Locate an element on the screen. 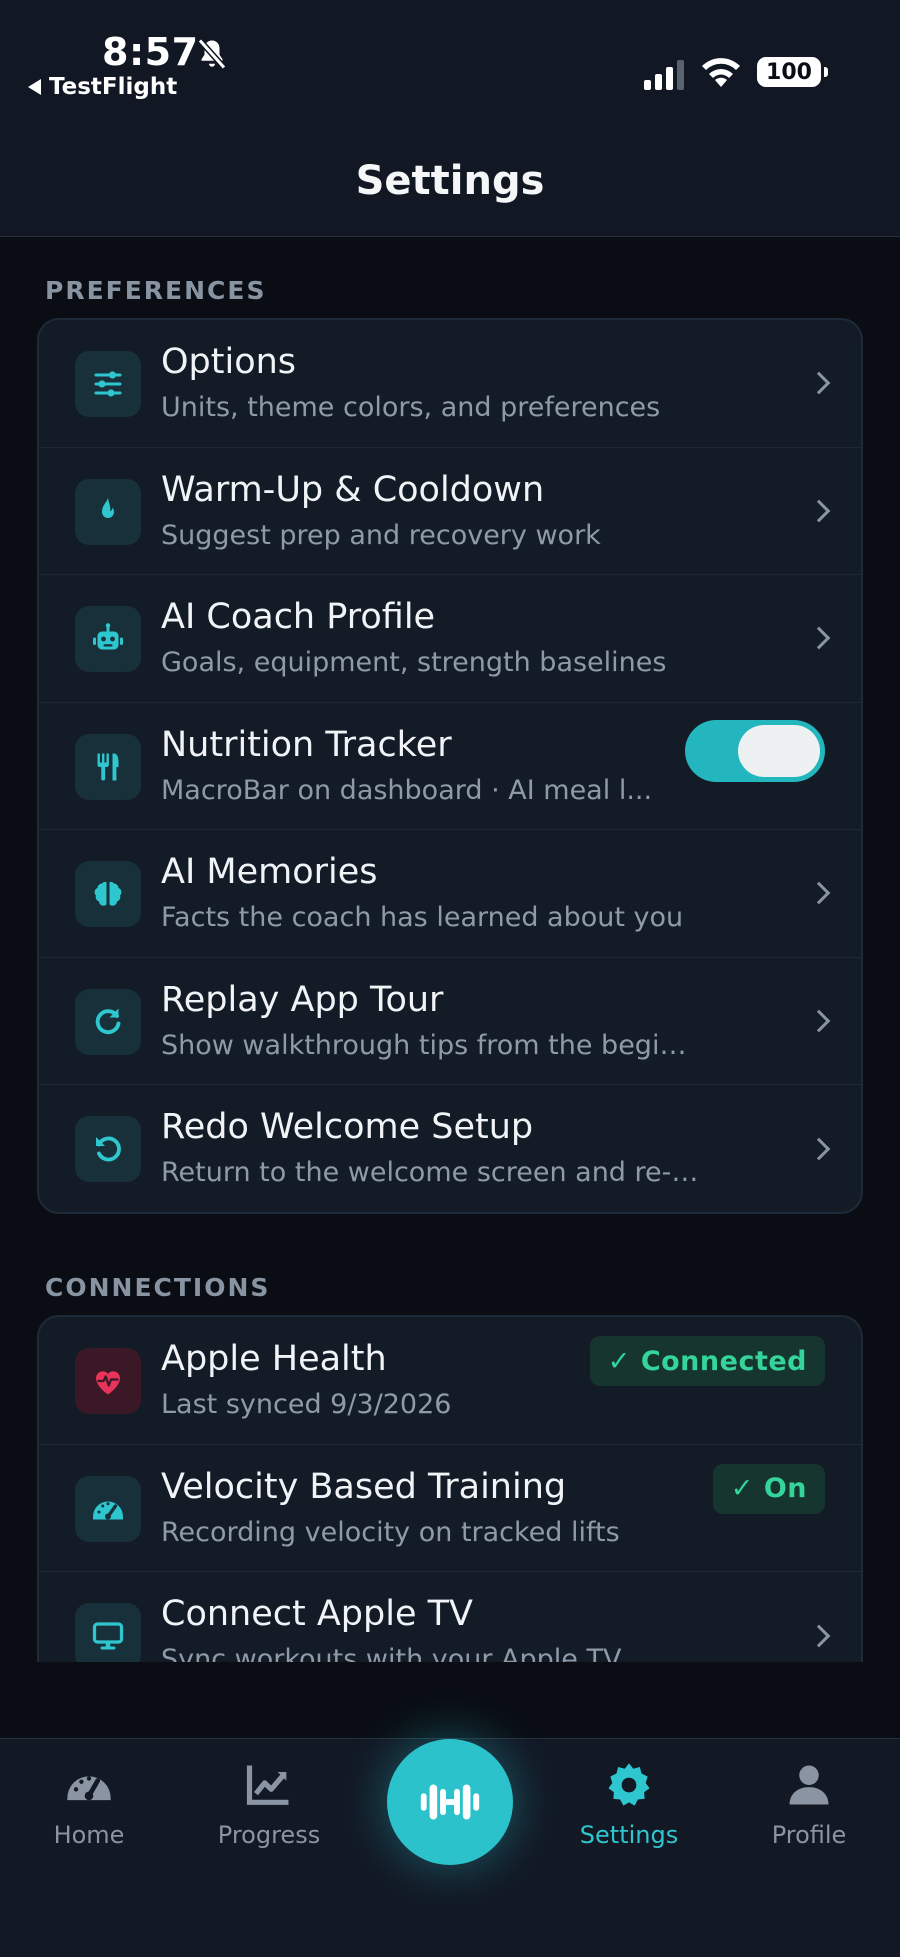  section-label-connections: CONNECTIONS is located at coordinates (158, 1287).